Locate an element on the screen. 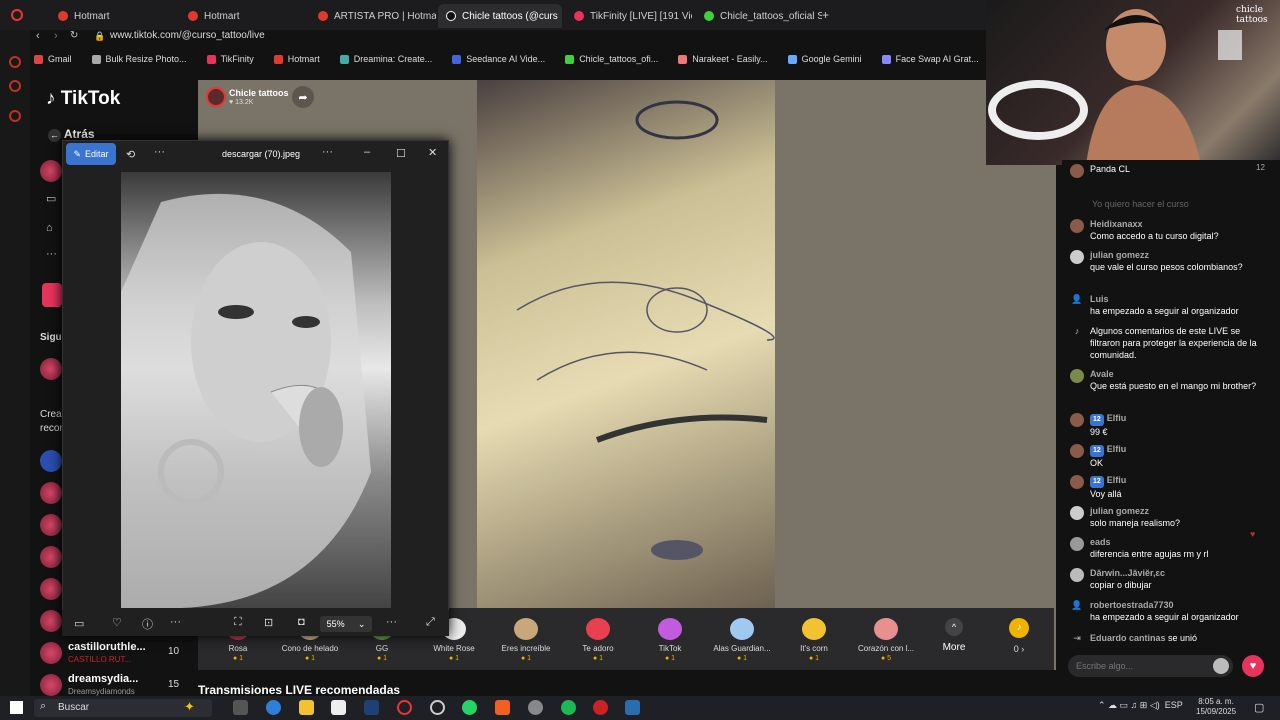  gift-item: It's corn ● 1 is located at coordinates (814, 640).